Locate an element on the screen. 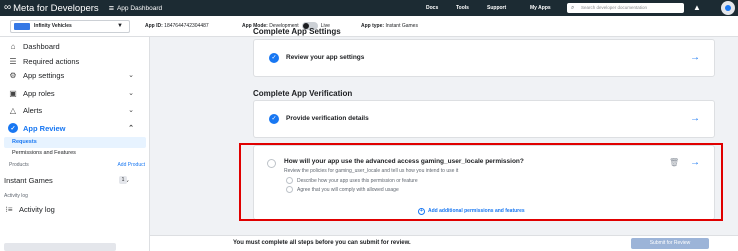 The height and width of the screenshot is (251, 738). app-selector: Infinity Vehicles ▼ is located at coordinates (70, 26).